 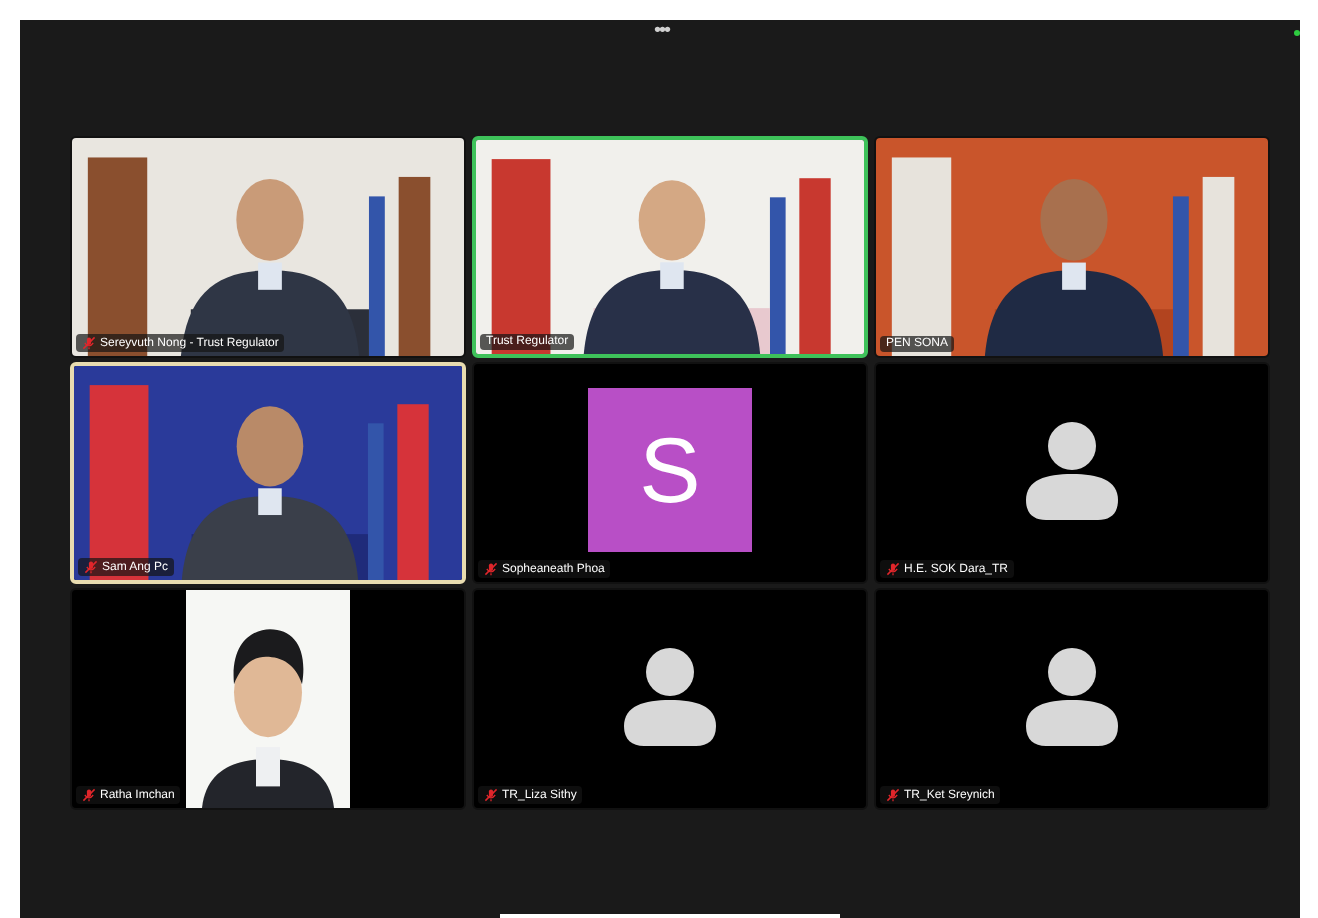 I want to click on security-icon, so click(x=1297, y=33).